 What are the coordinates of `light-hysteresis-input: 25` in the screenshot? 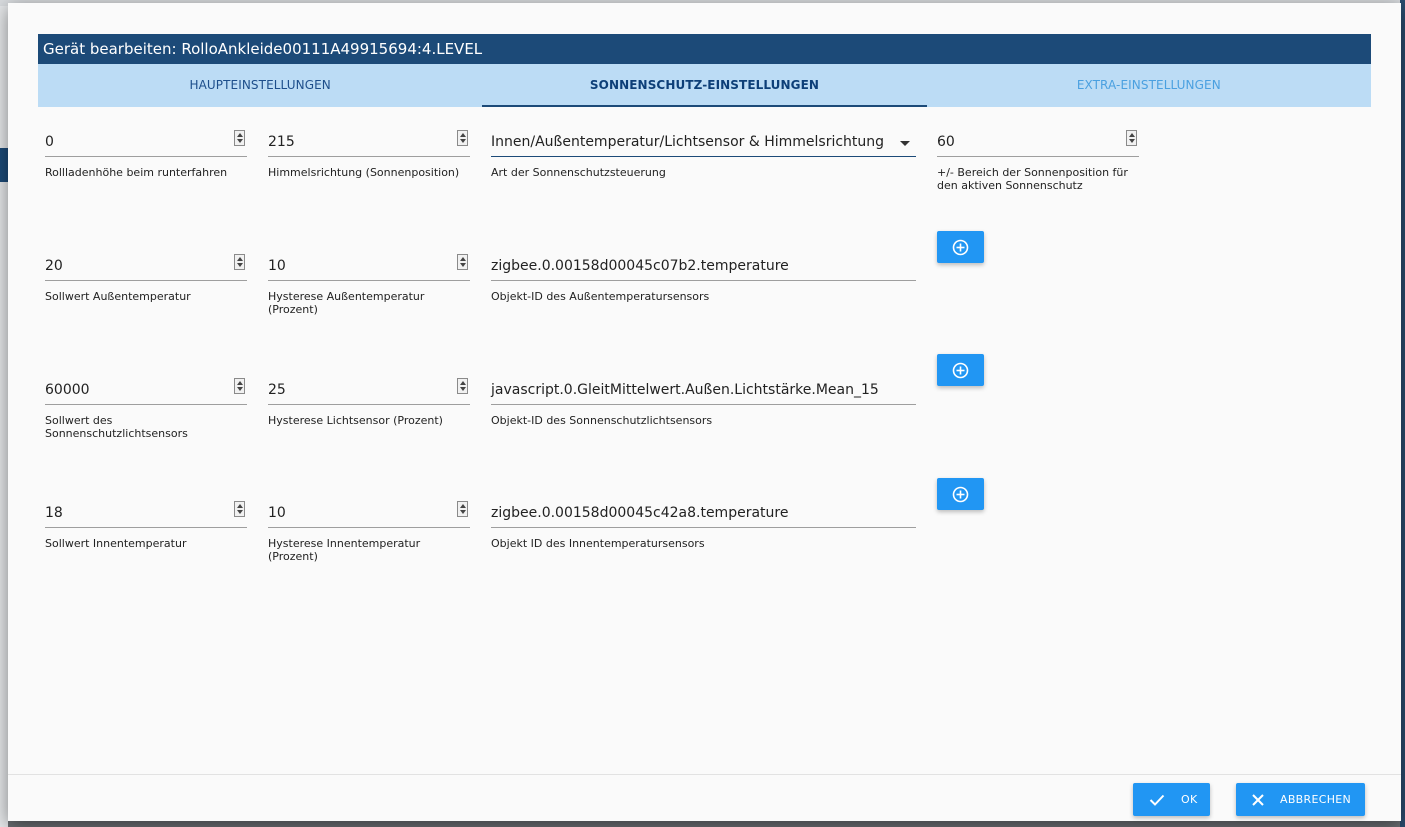 It's located at (369, 391).